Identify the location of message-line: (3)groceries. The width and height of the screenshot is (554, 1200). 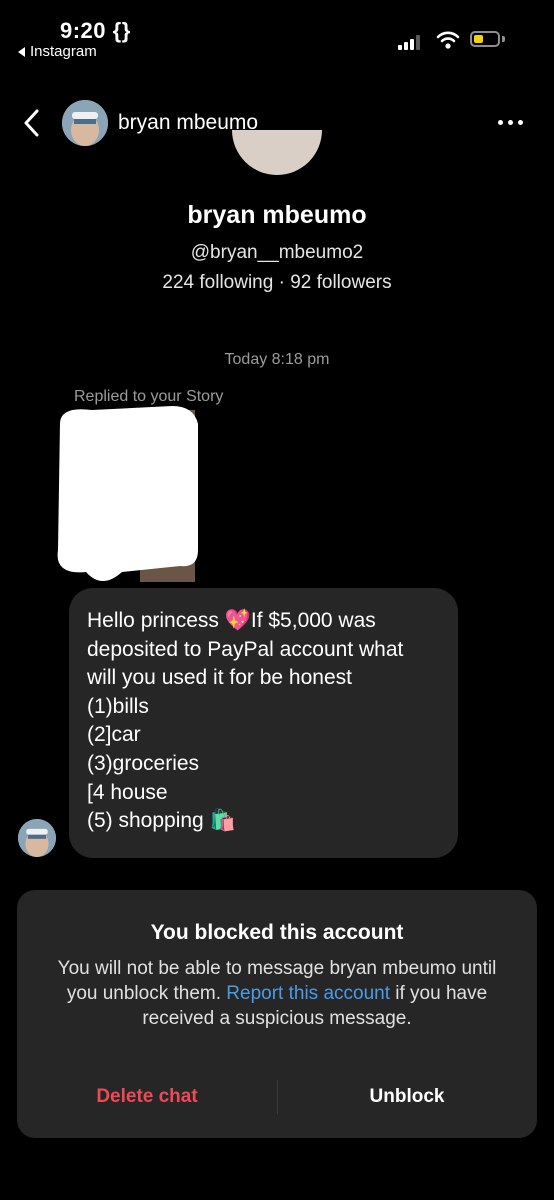
(143, 763).